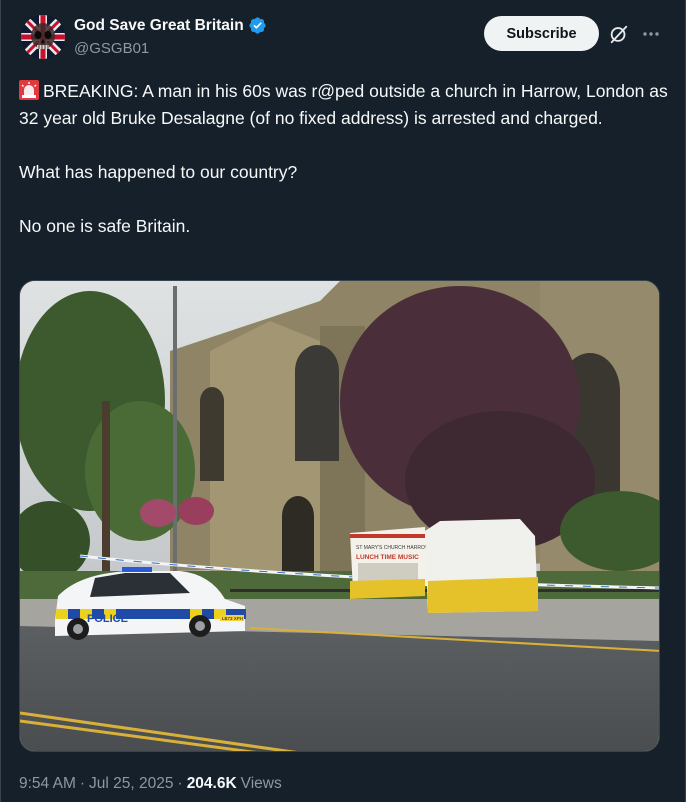 Image resolution: width=686 pixels, height=802 pixels. I want to click on post-metadata: 9:54 AM · Jul 25, 2025 · 204.6K Views, so click(150, 784).